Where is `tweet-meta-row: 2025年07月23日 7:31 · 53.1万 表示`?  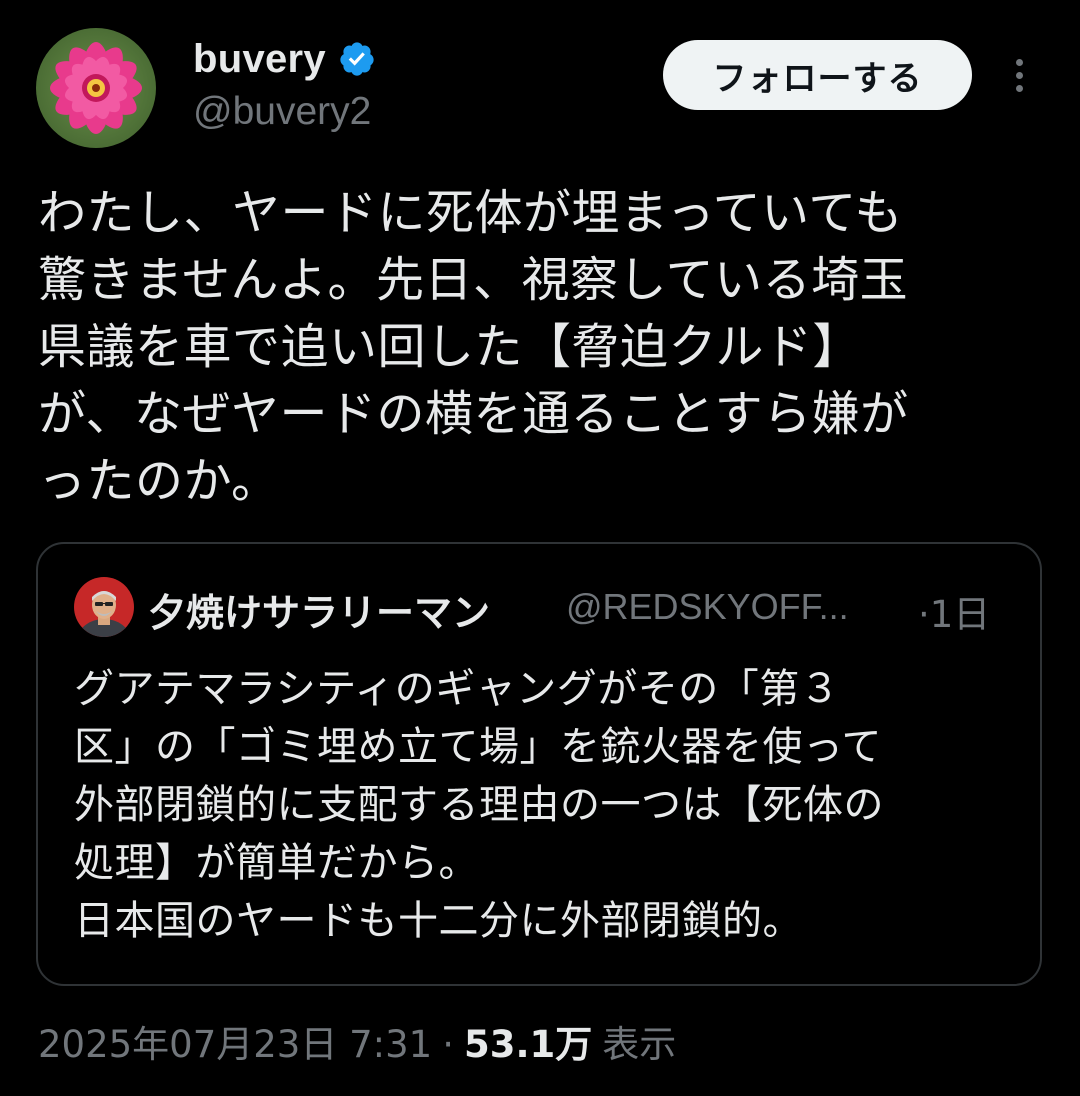
tweet-meta-row: 2025年07月23日 7:31 · 53.1万 表示 is located at coordinates (357, 1041).